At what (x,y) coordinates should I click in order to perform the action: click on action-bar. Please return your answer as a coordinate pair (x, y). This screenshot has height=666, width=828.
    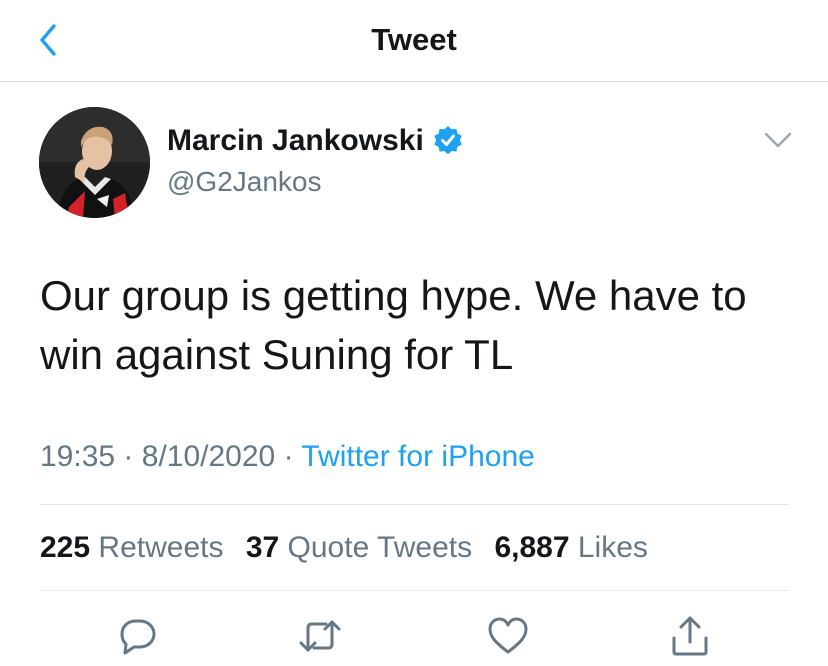
    Looking at the image, I should click on (414, 636).